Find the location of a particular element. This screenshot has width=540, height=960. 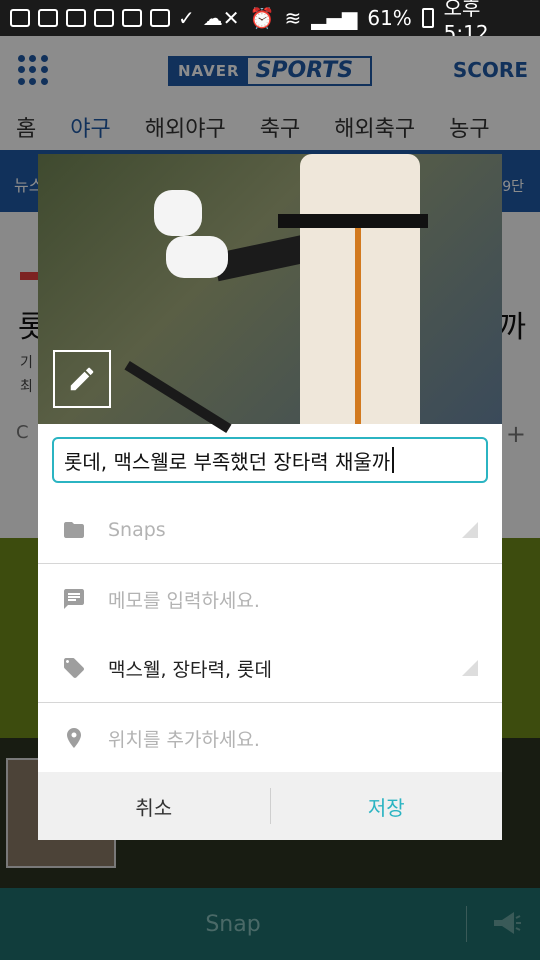

title-input: 롯데, 맥스웰로 부족했던 장타력 채울까 is located at coordinates (270, 460).